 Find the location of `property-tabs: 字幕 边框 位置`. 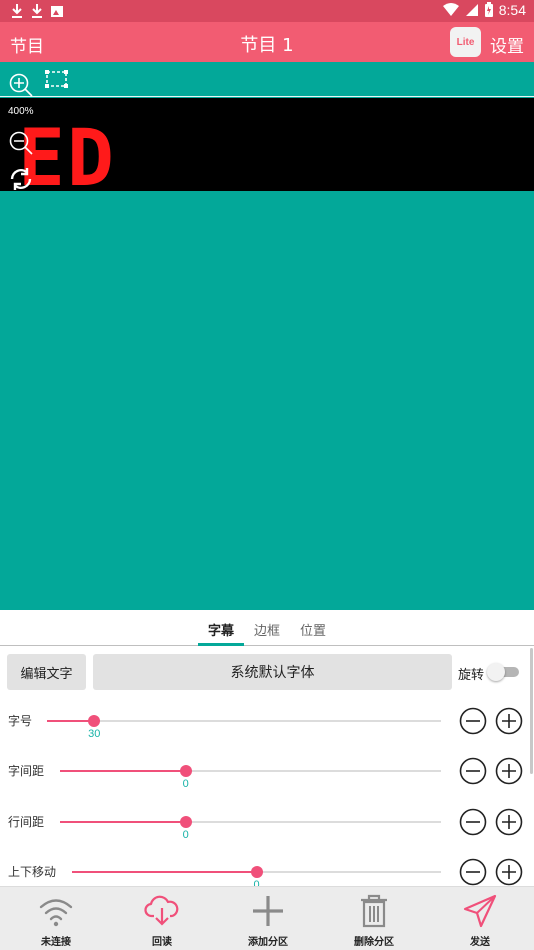

property-tabs: 字幕 边框 位置 is located at coordinates (267, 628).